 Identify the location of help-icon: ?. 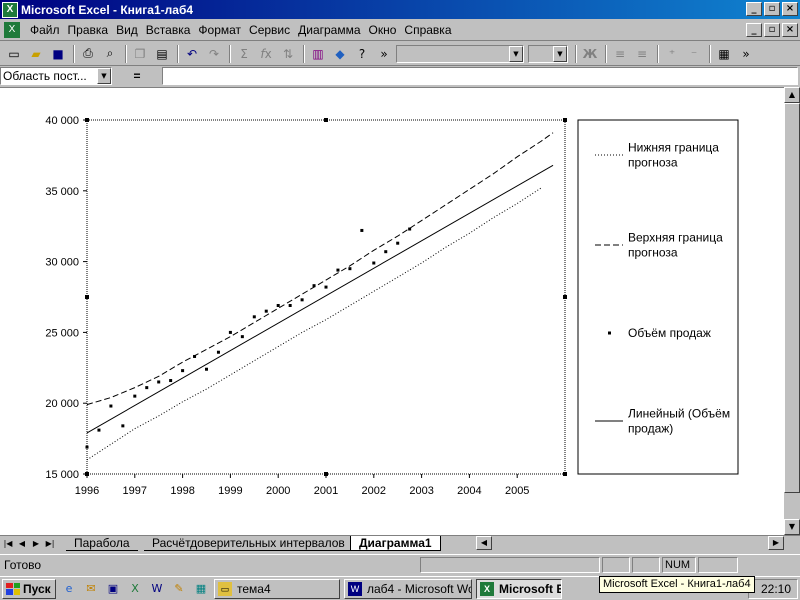
(362, 54).